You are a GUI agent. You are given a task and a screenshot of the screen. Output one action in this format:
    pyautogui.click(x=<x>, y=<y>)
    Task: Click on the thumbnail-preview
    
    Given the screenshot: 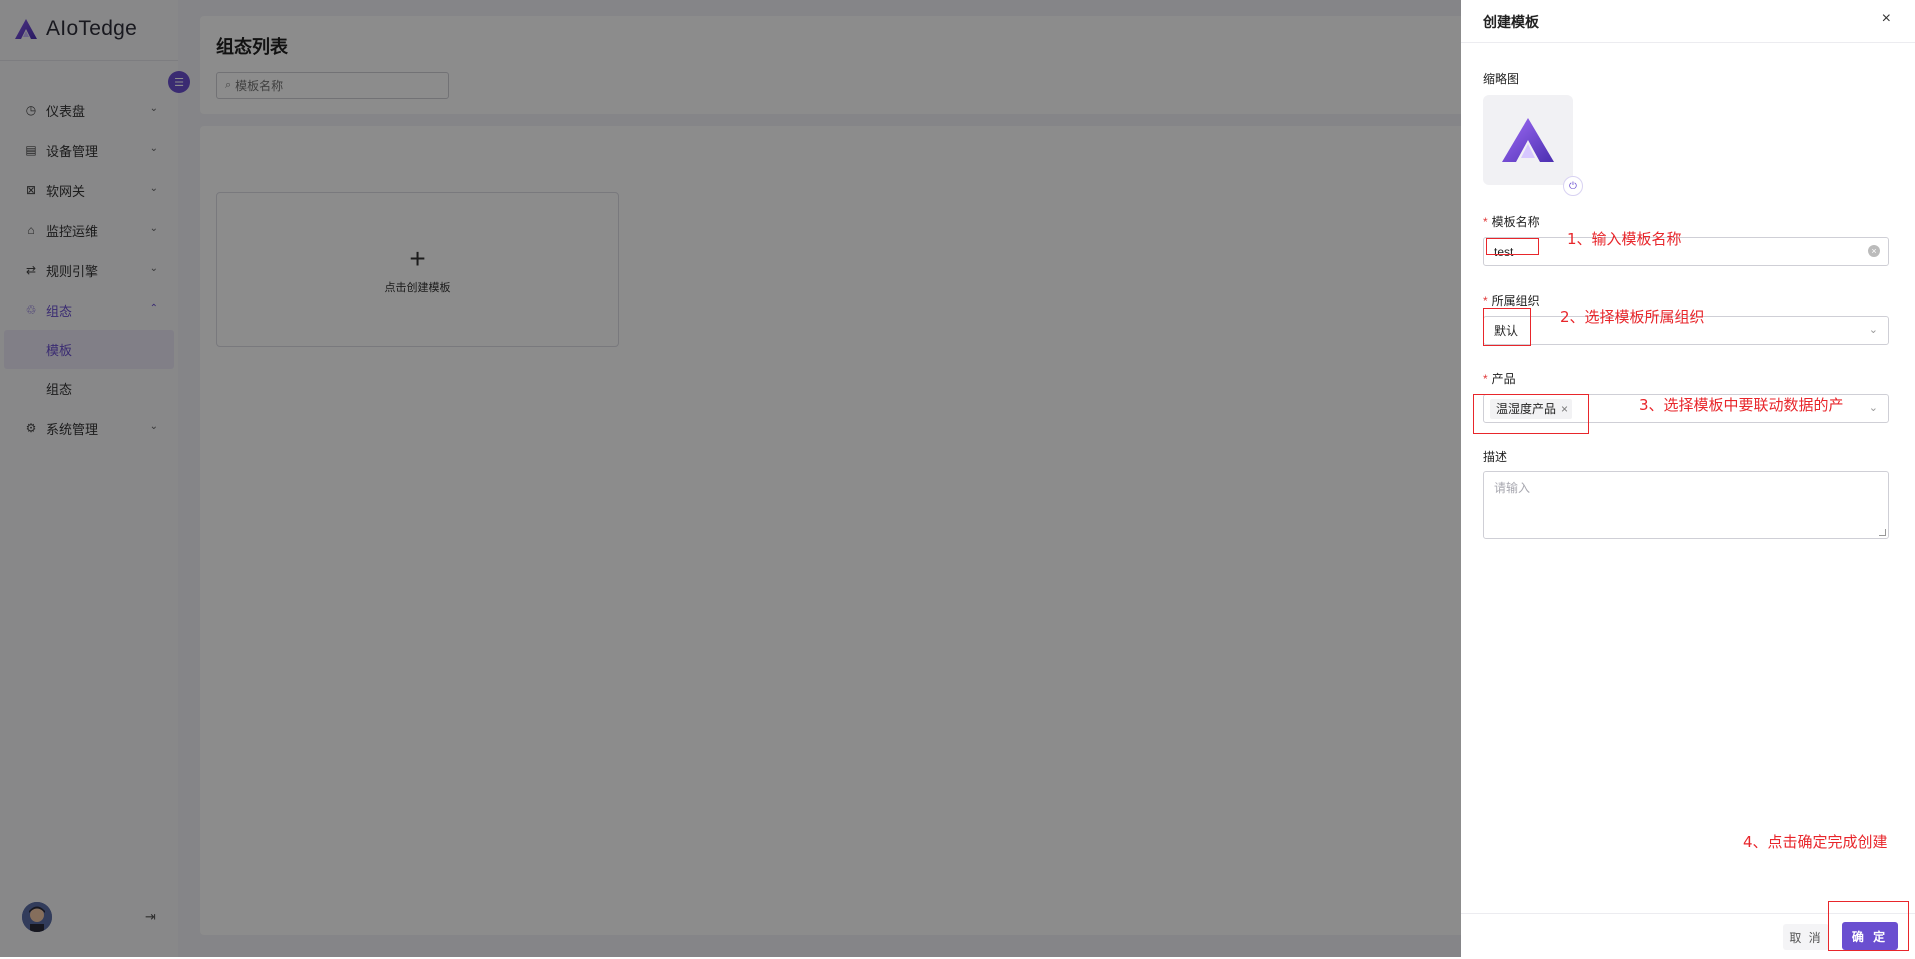 What is the action you would take?
    pyautogui.click(x=1528, y=140)
    